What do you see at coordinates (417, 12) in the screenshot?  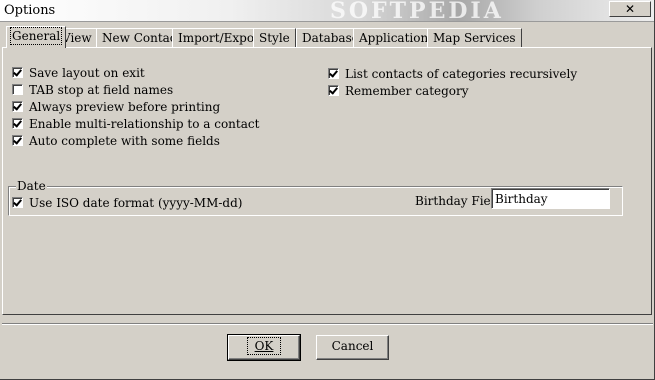 I see `watermark: SOFTPEDIA` at bounding box center [417, 12].